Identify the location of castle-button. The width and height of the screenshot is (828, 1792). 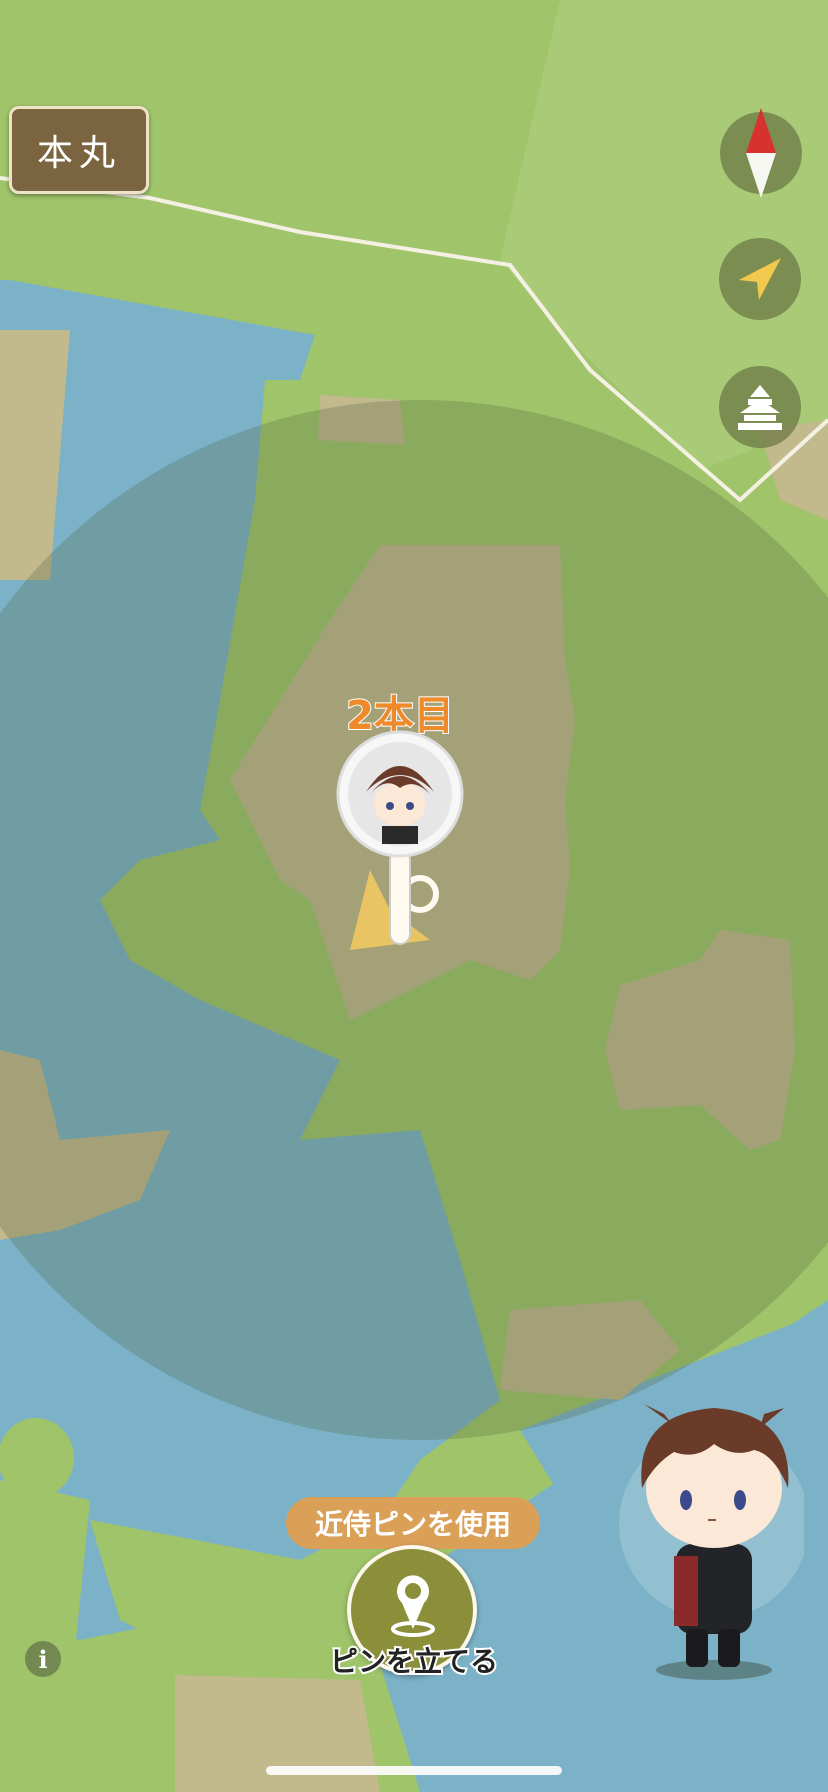
(760, 407).